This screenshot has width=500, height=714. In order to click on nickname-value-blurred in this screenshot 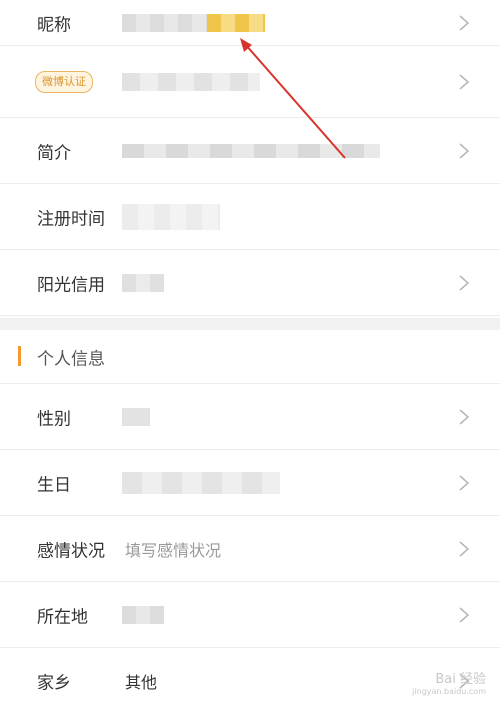, I will do `click(164, 22)`.